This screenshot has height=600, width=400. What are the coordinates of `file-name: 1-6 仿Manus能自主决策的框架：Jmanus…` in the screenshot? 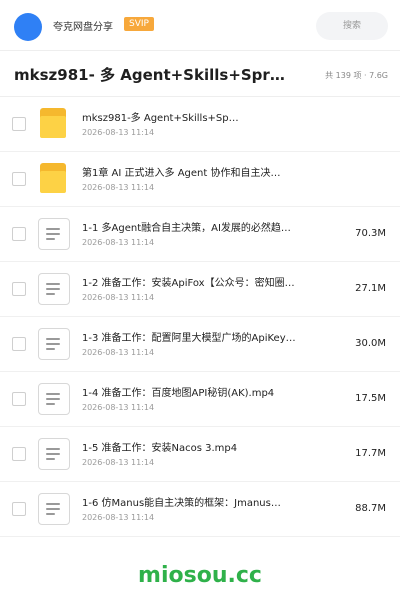 It's located at (181, 503).